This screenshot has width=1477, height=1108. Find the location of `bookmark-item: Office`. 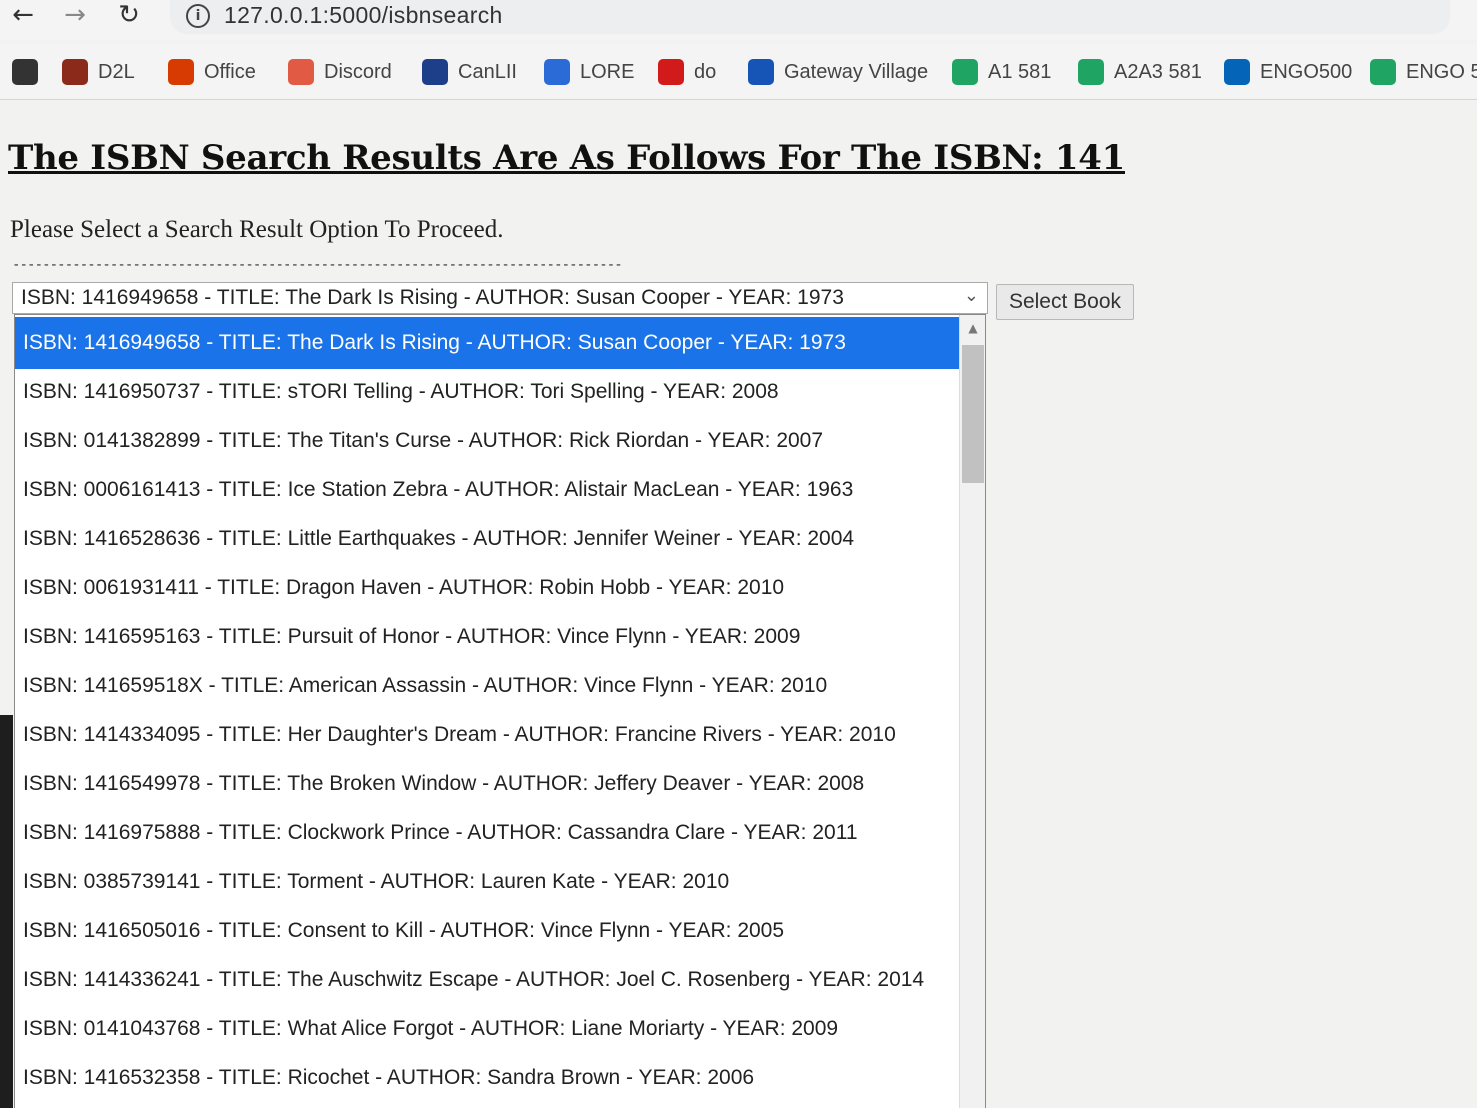

bookmark-item: Office is located at coordinates (212, 72).